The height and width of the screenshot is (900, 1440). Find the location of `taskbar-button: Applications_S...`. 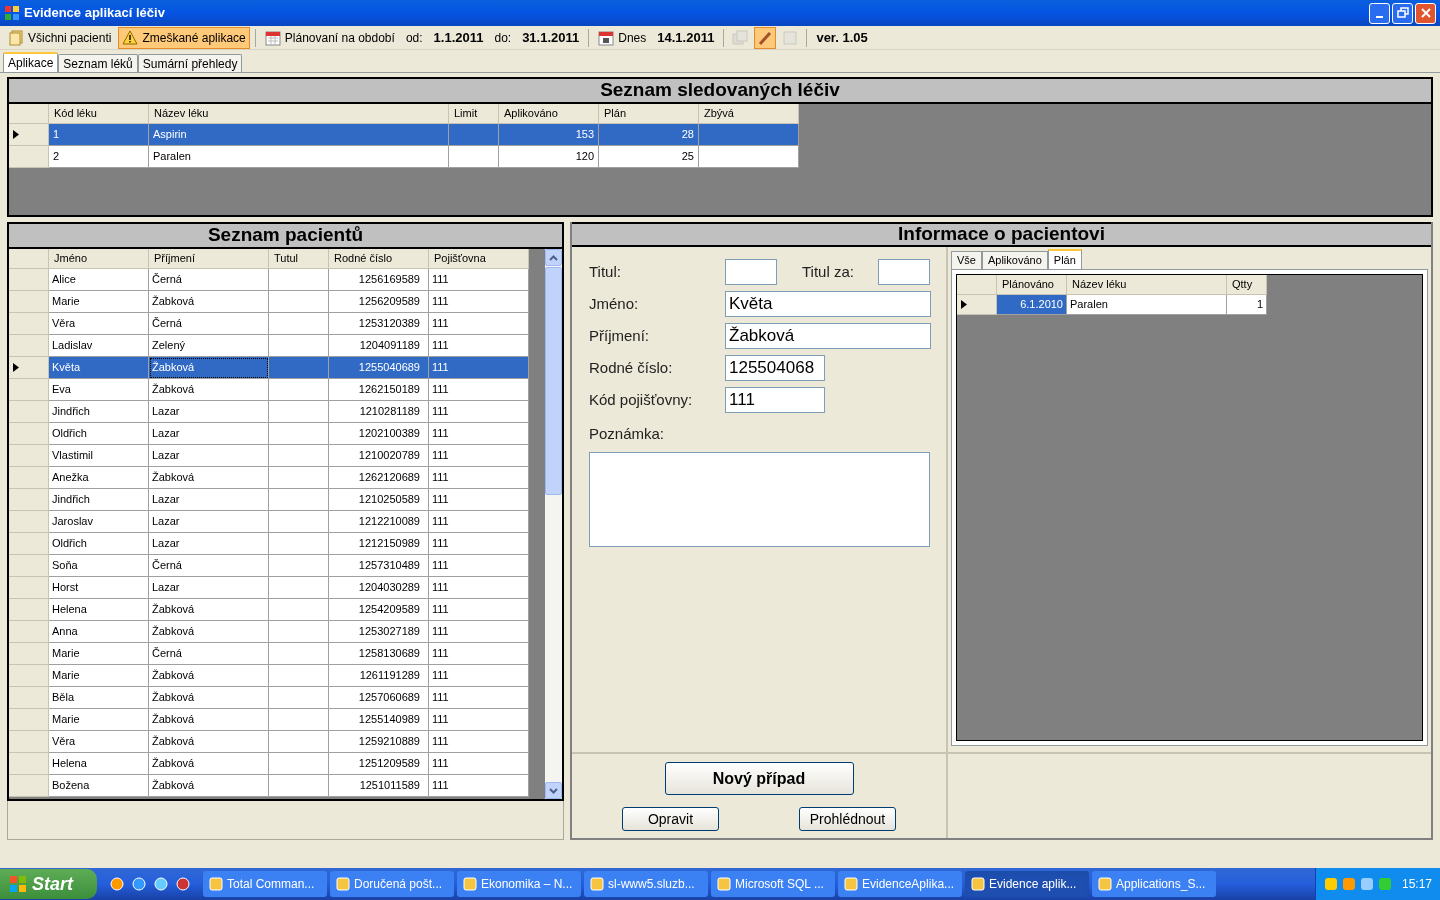

taskbar-button: Applications_S... is located at coordinates (1154, 884).